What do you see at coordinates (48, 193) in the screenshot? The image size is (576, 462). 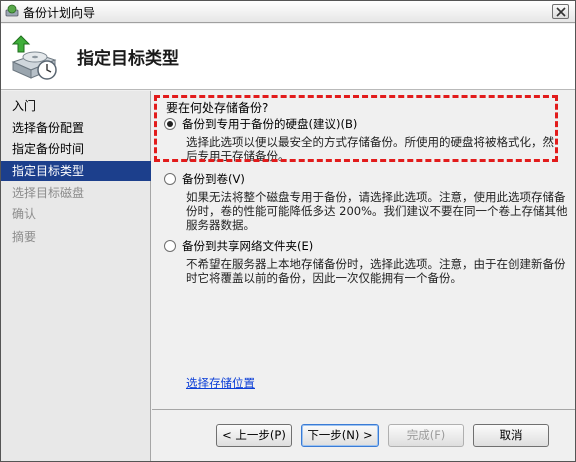 I see `sidebar-step-destination-disk: 选择目标磁盘` at bounding box center [48, 193].